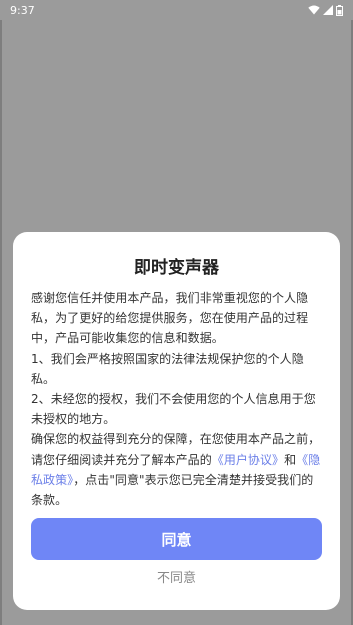 This screenshot has width=353, height=625. Describe the element at coordinates (176, 10) in the screenshot. I see `status-bar: 9:37` at that location.